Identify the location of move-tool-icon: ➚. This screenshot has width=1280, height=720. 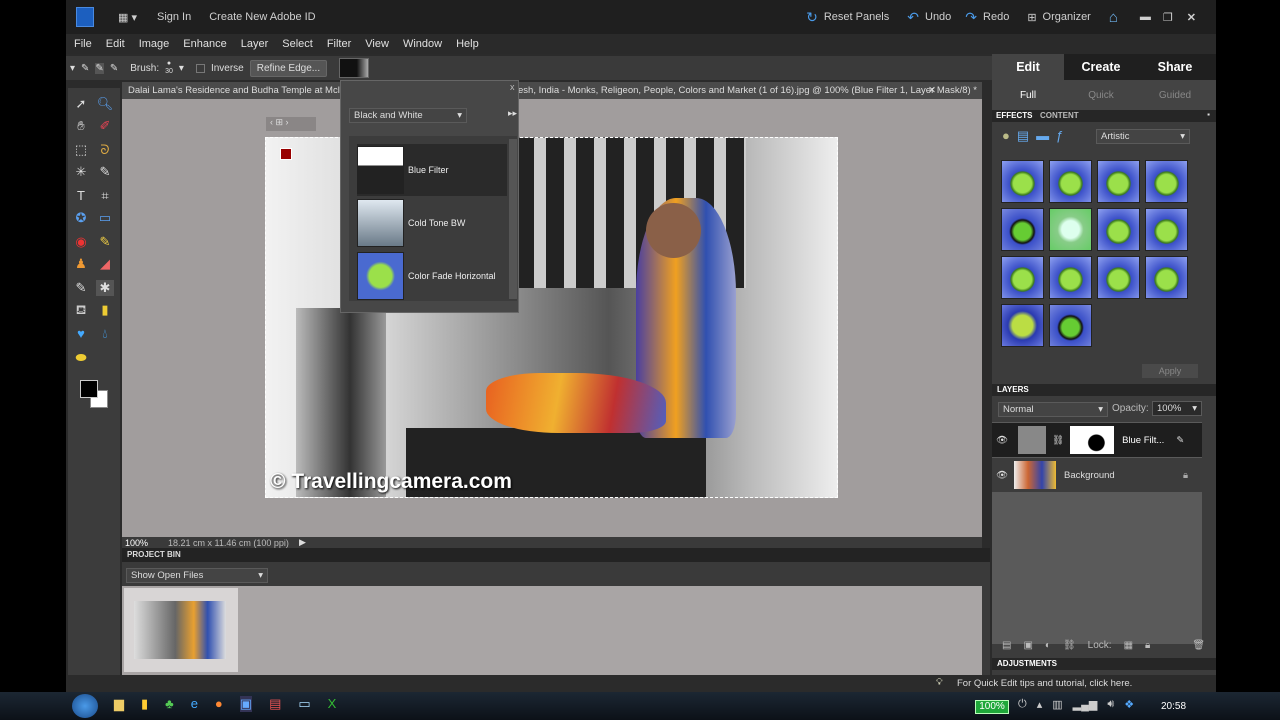
(81, 104).